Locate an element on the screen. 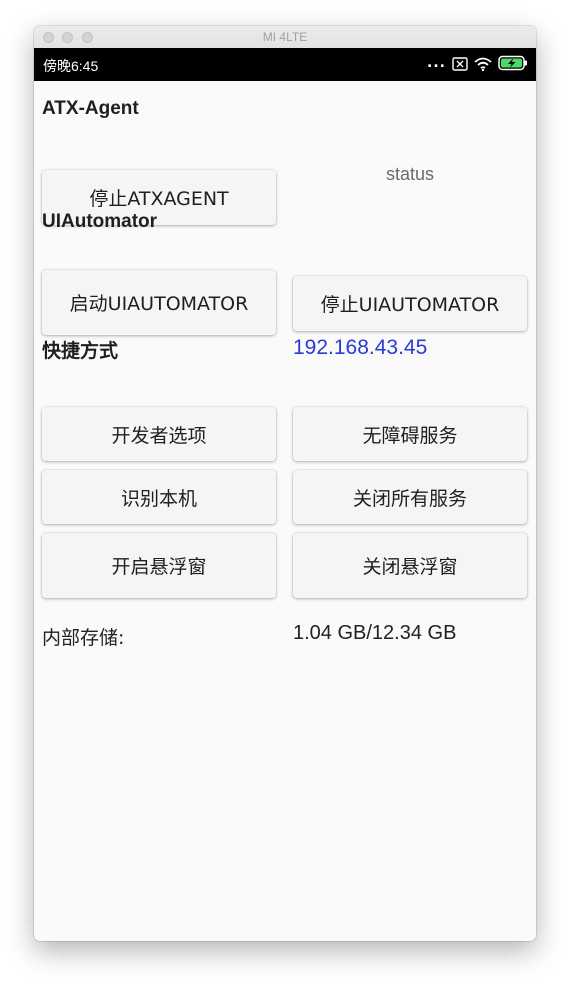 The width and height of the screenshot is (570, 984). status-clock: 傍晚6:45 is located at coordinates (71, 66).